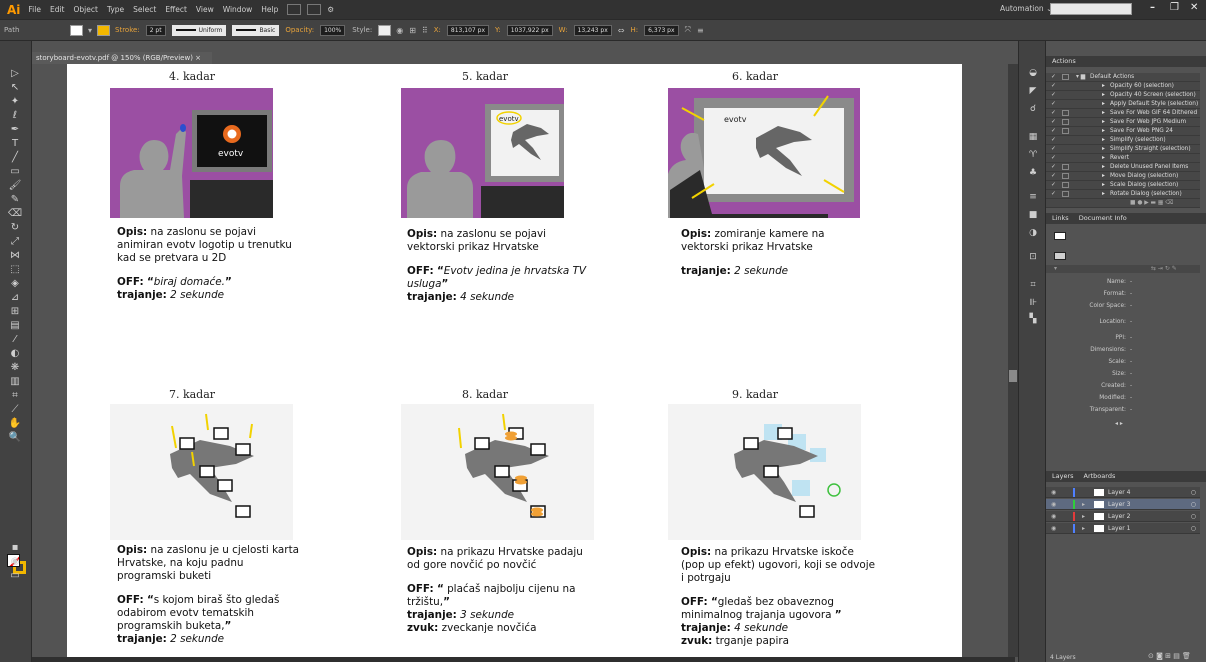  I want to click on layer-name: Layer 4, so click(1119, 492).